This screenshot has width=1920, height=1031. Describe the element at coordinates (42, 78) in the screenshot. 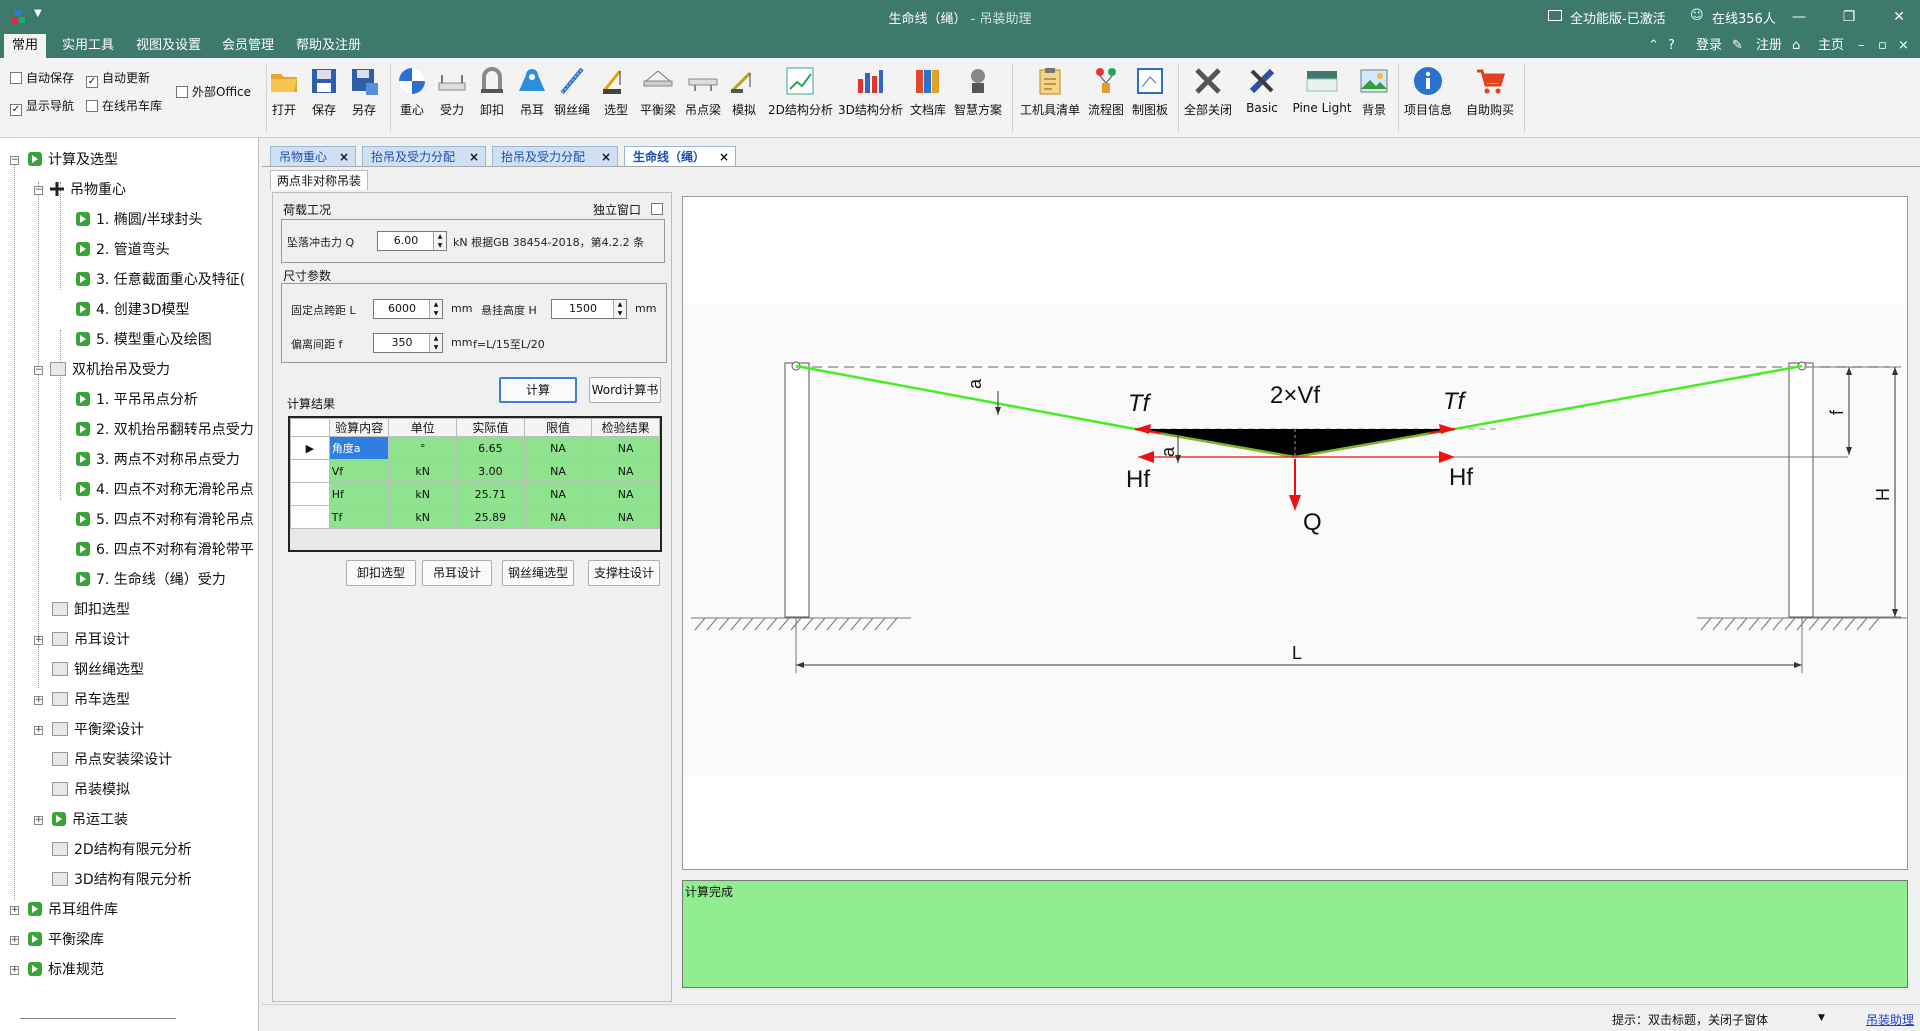

I see `auto-save-checkbox: 自动保存` at that location.